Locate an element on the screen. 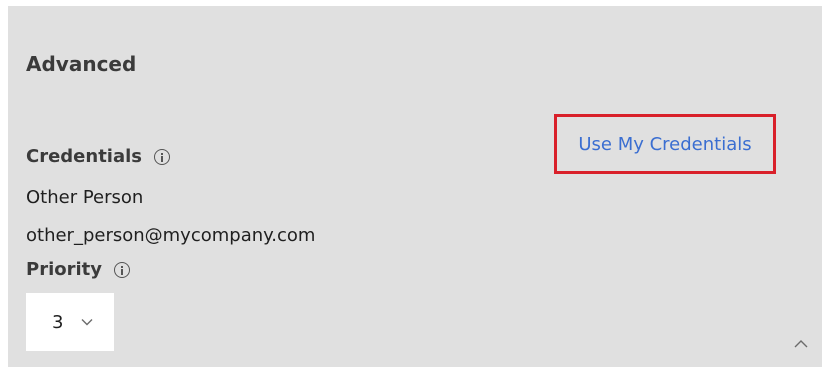 The height and width of the screenshot is (367, 822). use-my-credentials-label: Use My Credentials is located at coordinates (665, 144).